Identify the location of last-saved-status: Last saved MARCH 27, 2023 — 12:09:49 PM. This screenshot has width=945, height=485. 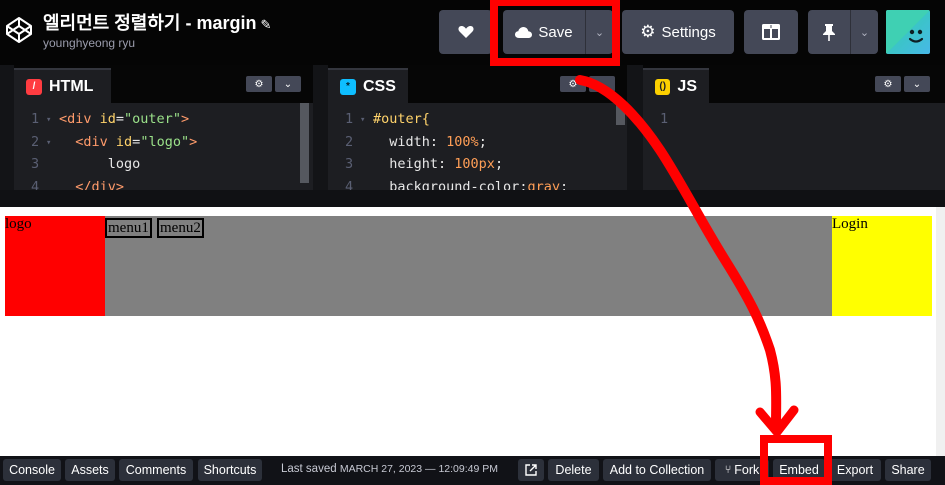
(389, 469).